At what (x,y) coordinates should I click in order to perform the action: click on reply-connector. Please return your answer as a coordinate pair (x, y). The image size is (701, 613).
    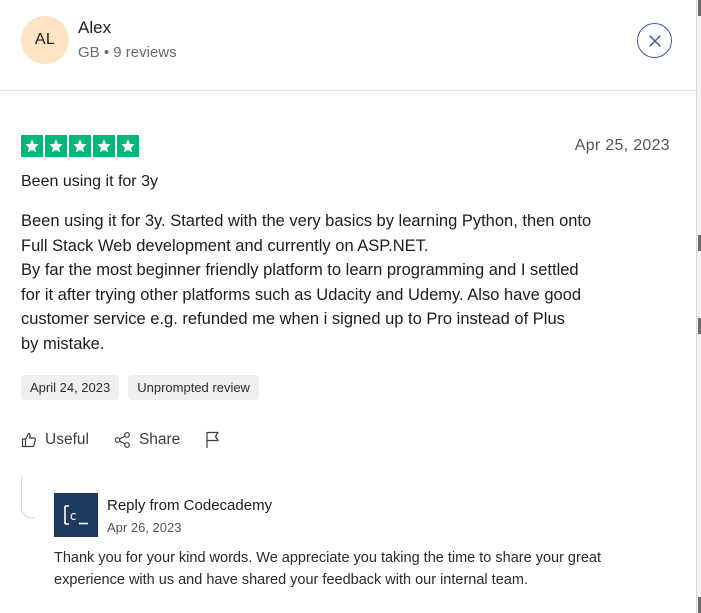
    Looking at the image, I should click on (28, 497).